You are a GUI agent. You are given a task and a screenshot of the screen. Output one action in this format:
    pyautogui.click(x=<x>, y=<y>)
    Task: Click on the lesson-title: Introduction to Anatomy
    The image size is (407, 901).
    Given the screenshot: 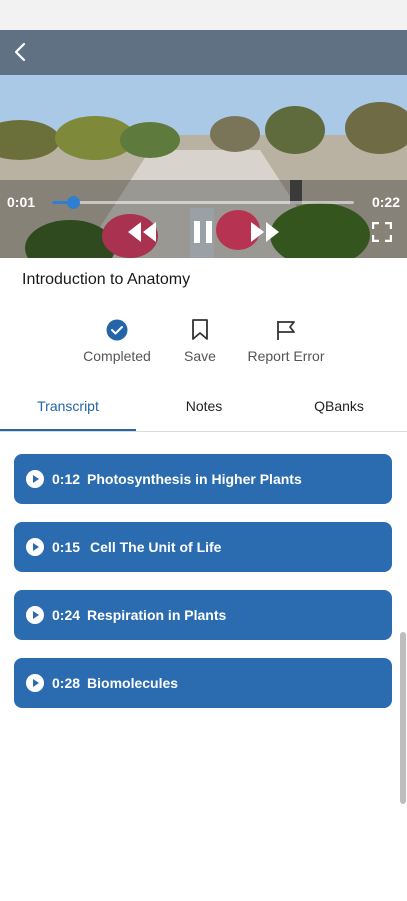 What is the action you would take?
    pyautogui.click(x=106, y=279)
    